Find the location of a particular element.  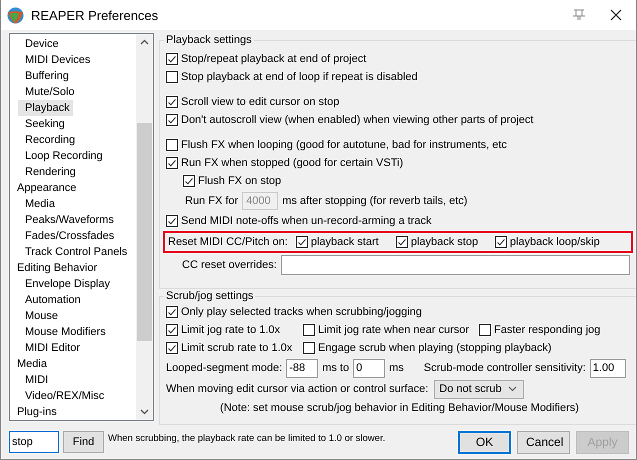

sidebar-item: MIDI Editor is located at coordinates (51, 348).